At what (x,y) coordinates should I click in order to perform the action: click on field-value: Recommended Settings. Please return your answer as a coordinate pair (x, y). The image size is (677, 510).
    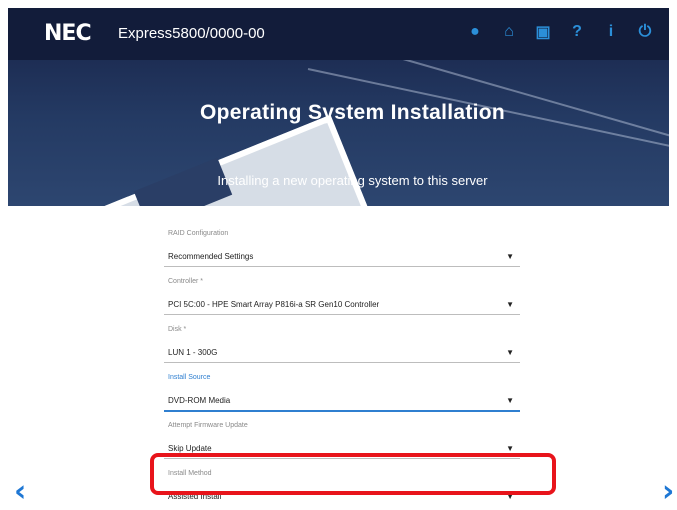
    Looking at the image, I should click on (211, 256).